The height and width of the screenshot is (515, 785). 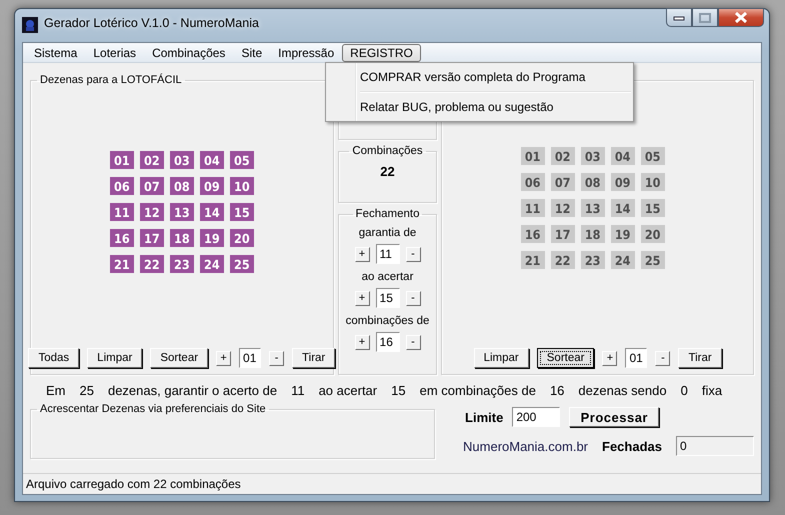 I want to click on number-field: 11, so click(x=388, y=254).